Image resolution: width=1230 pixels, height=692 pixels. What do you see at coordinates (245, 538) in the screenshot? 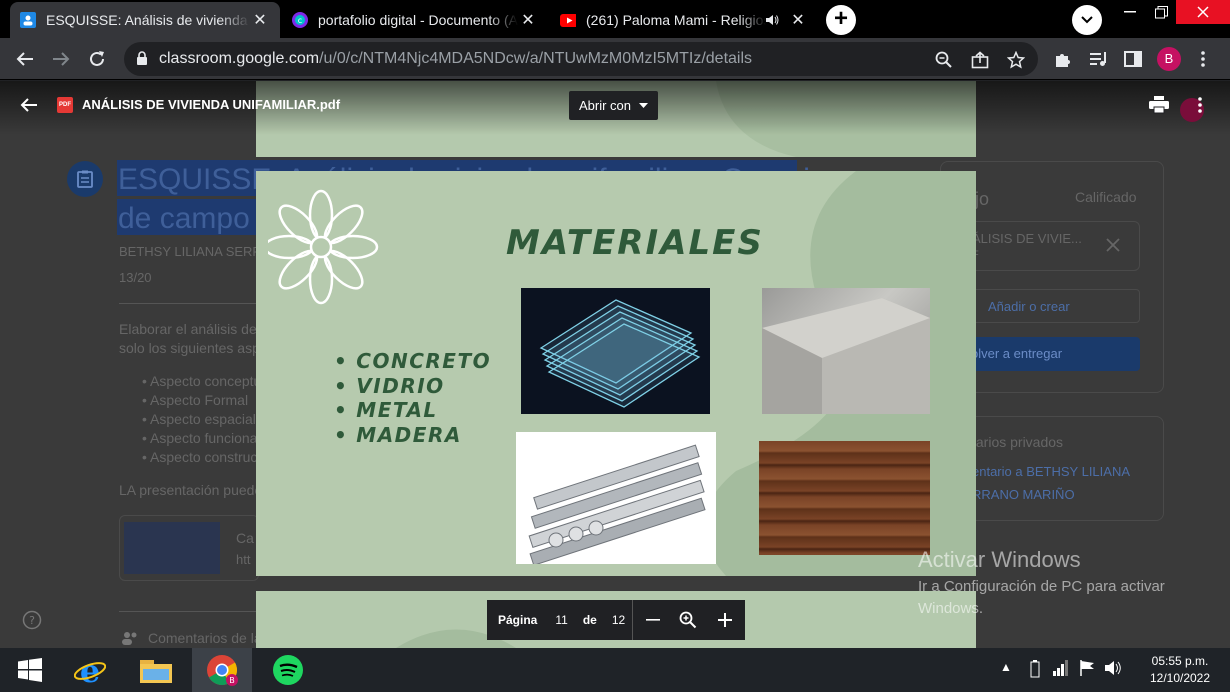
I see `attachment-title: Ca` at bounding box center [245, 538].